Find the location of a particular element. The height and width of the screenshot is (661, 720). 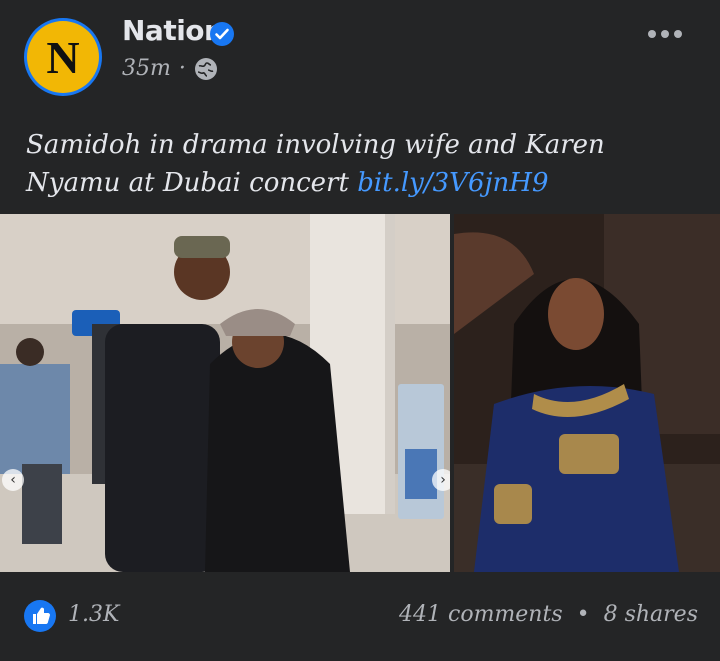

like-count: 1.3K is located at coordinates (93, 614).